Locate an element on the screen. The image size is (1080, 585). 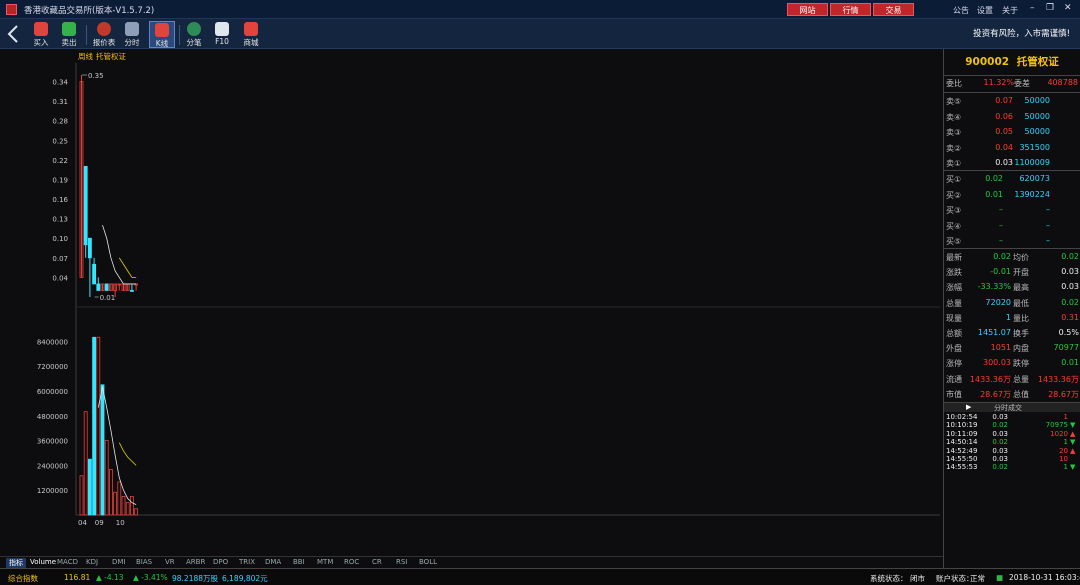
restore-icon: ❐ is located at coordinates (1050, 8).